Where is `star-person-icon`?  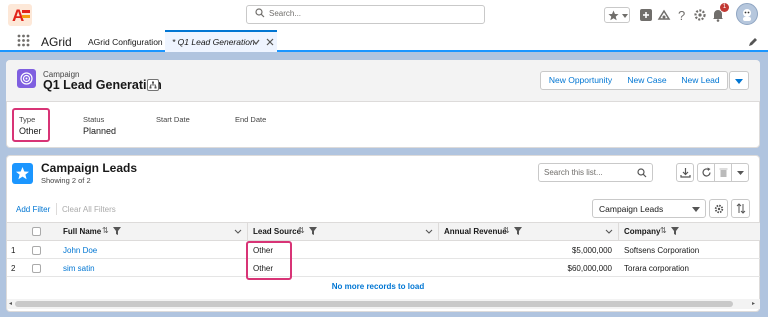
star-person-icon is located at coordinates (22, 173).